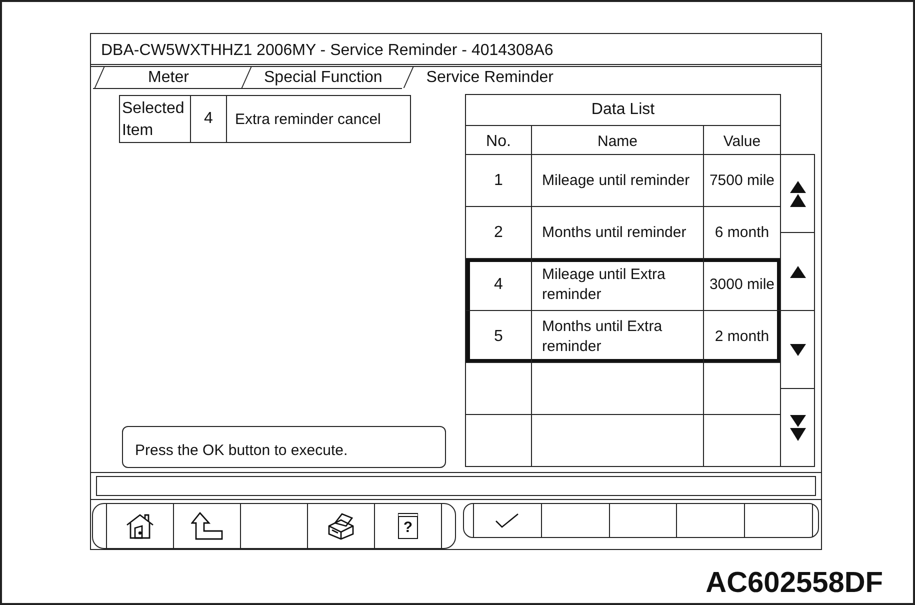  I want to click on check-icon, so click(507, 520).